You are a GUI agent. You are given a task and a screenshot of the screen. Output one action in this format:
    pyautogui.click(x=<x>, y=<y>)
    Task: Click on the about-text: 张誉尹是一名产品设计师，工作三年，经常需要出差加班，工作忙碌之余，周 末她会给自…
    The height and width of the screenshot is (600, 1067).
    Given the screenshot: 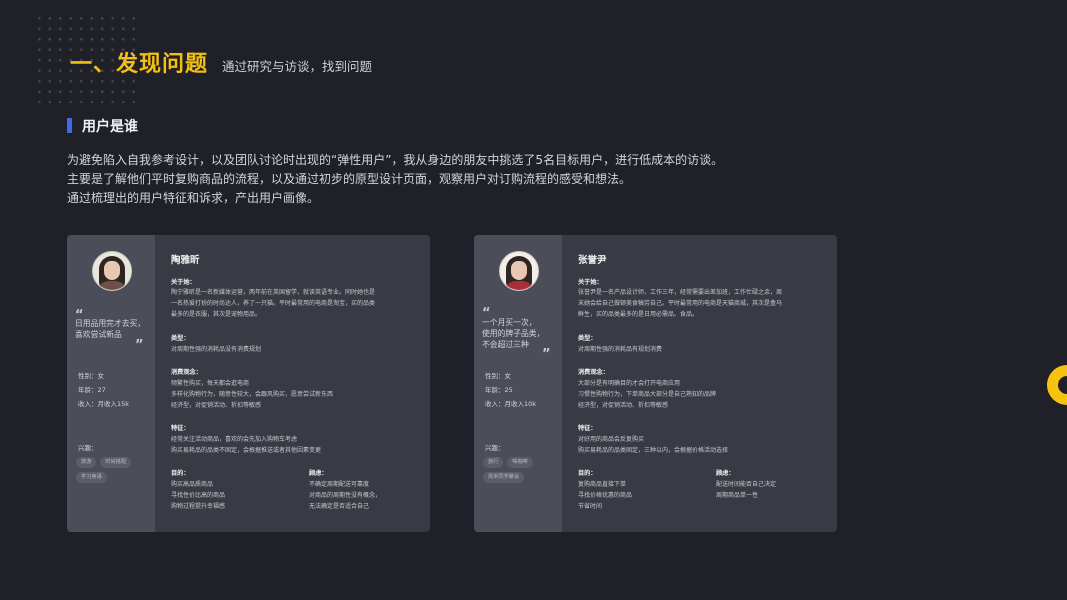 What is the action you would take?
    pyautogui.click(x=680, y=303)
    